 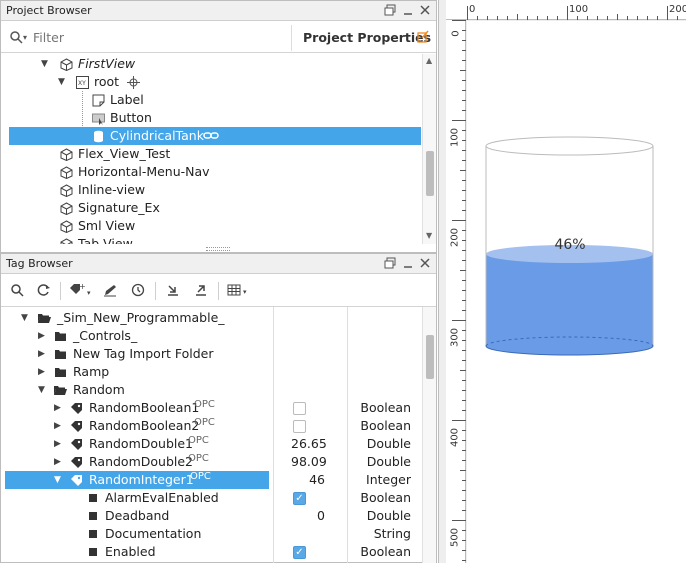 What do you see at coordinates (25, 37) in the screenshot?
I see `chevron-down-icon: ▾` at bounding box center [25, 37].